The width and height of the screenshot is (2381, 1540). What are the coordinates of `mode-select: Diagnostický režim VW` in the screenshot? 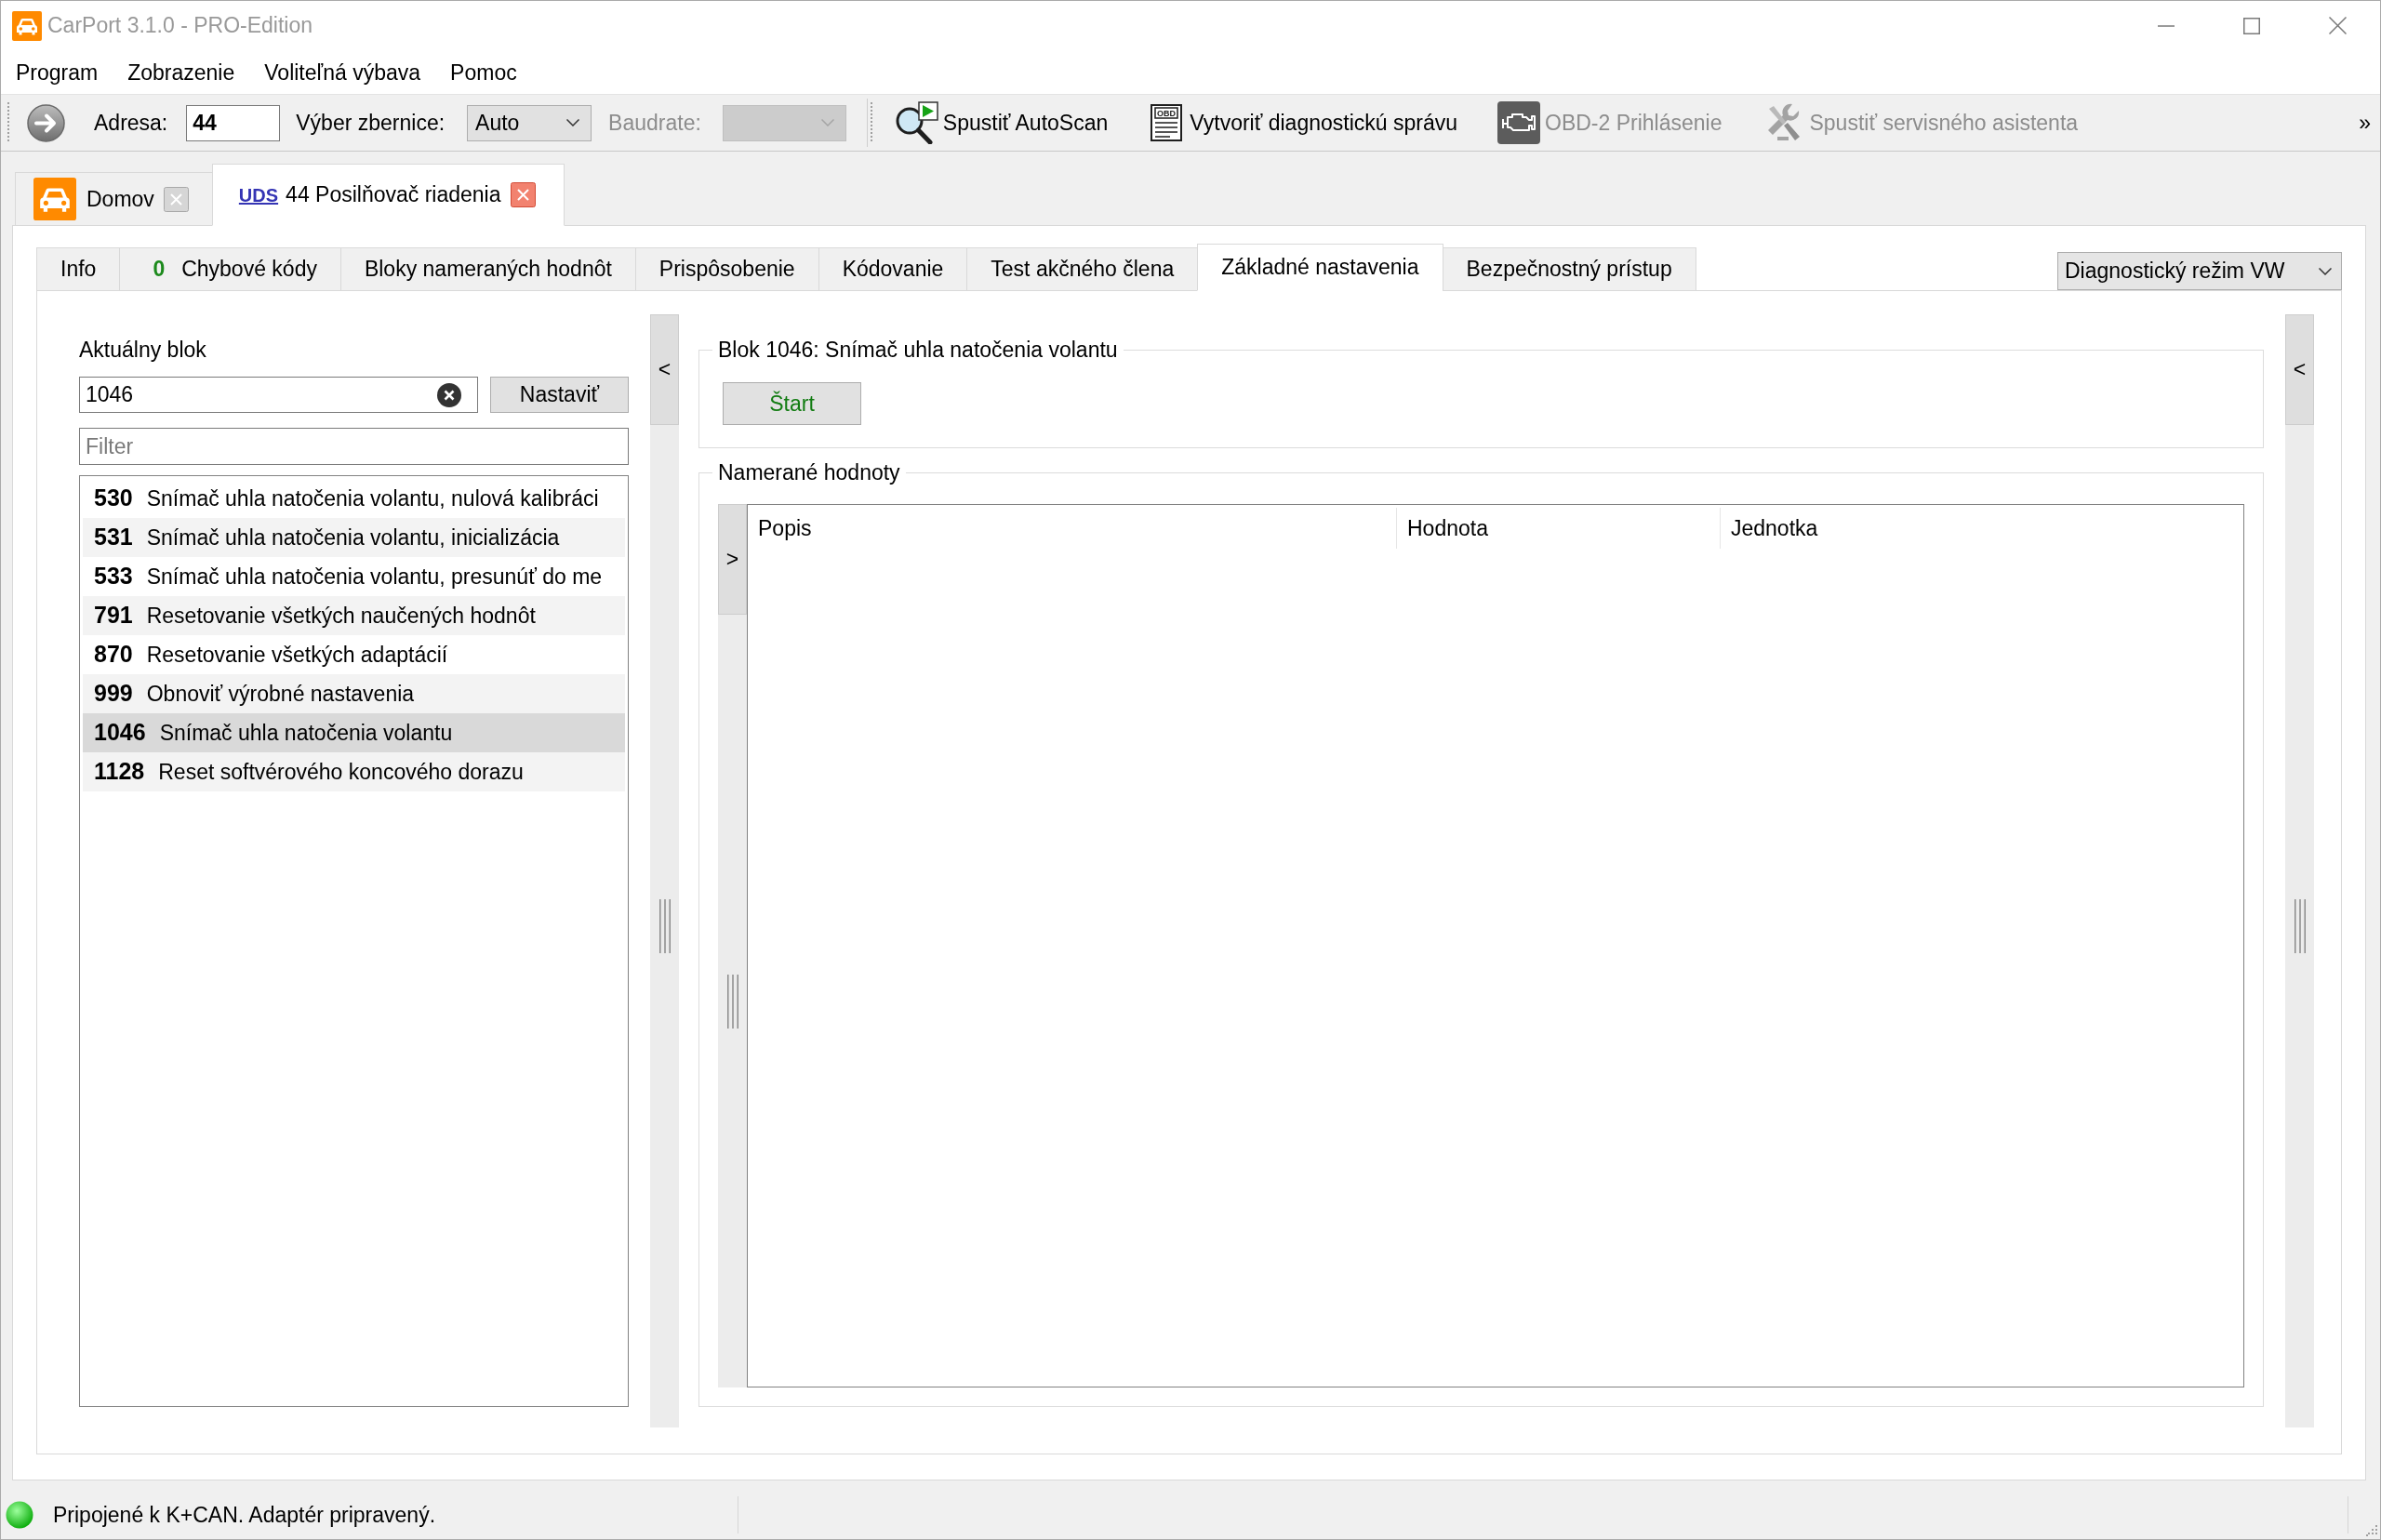 It's located at (2199, 271).